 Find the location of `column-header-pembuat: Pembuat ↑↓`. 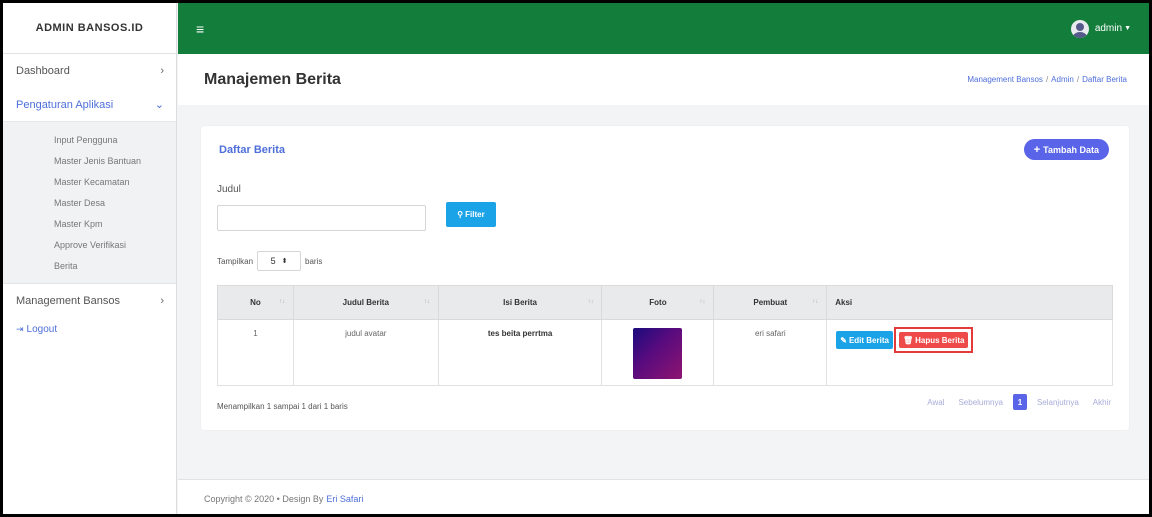

column-header-pembuat: Pembuat ↑↓ is located at coordinates (770, 302).